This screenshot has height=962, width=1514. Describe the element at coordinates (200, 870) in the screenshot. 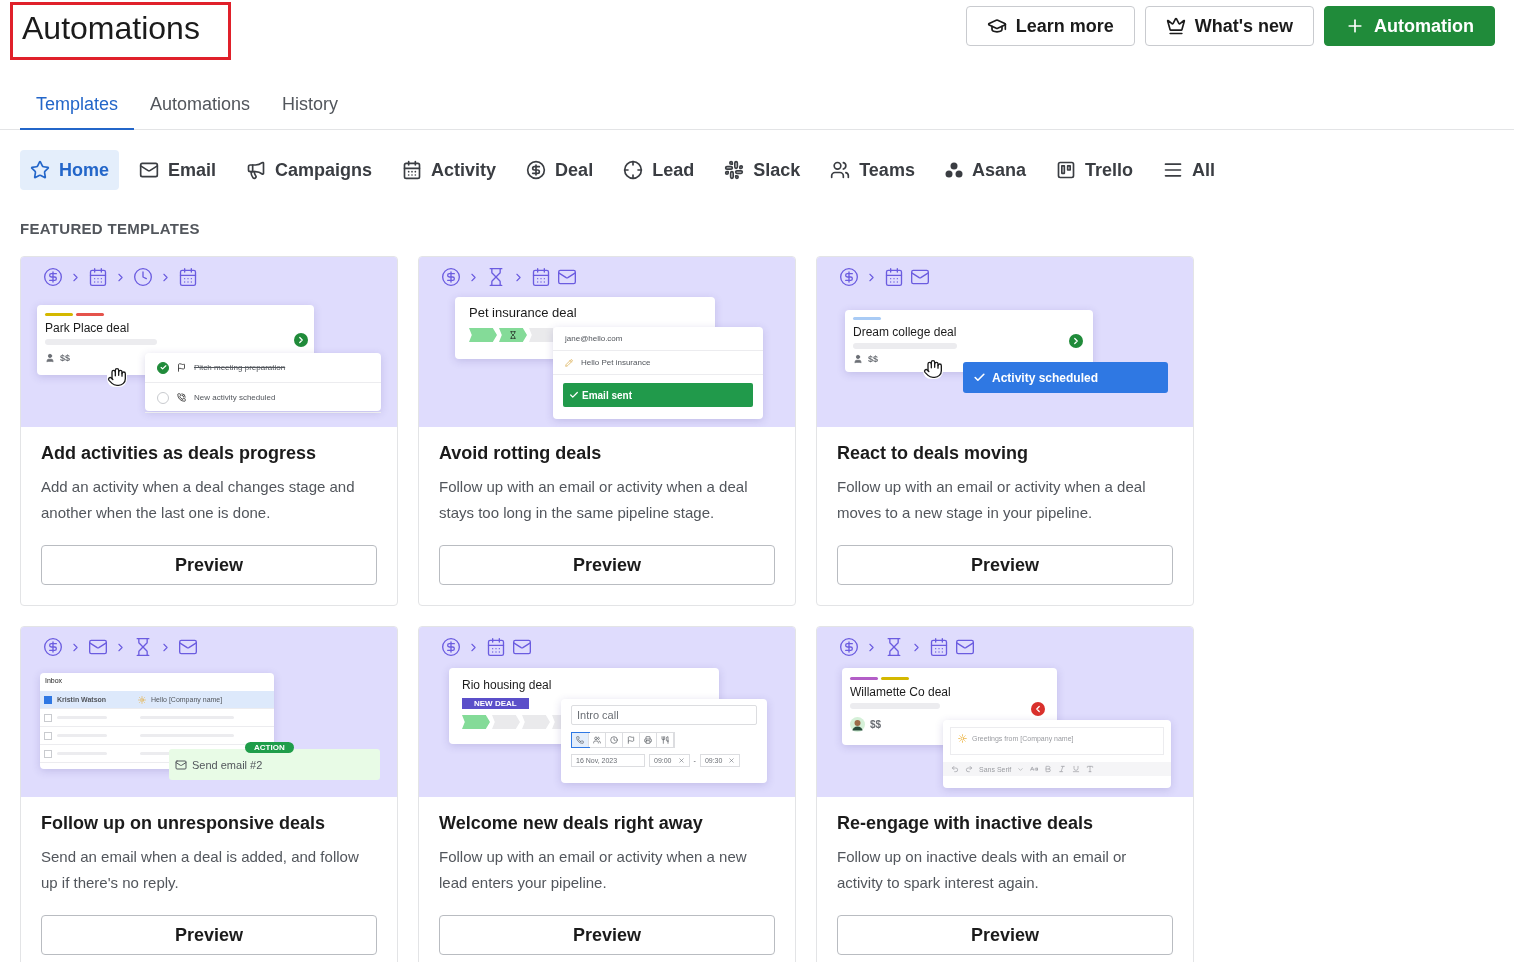

I see `template-description: Send an email when a deal is added, and follow up if there's no reply.` at that location.